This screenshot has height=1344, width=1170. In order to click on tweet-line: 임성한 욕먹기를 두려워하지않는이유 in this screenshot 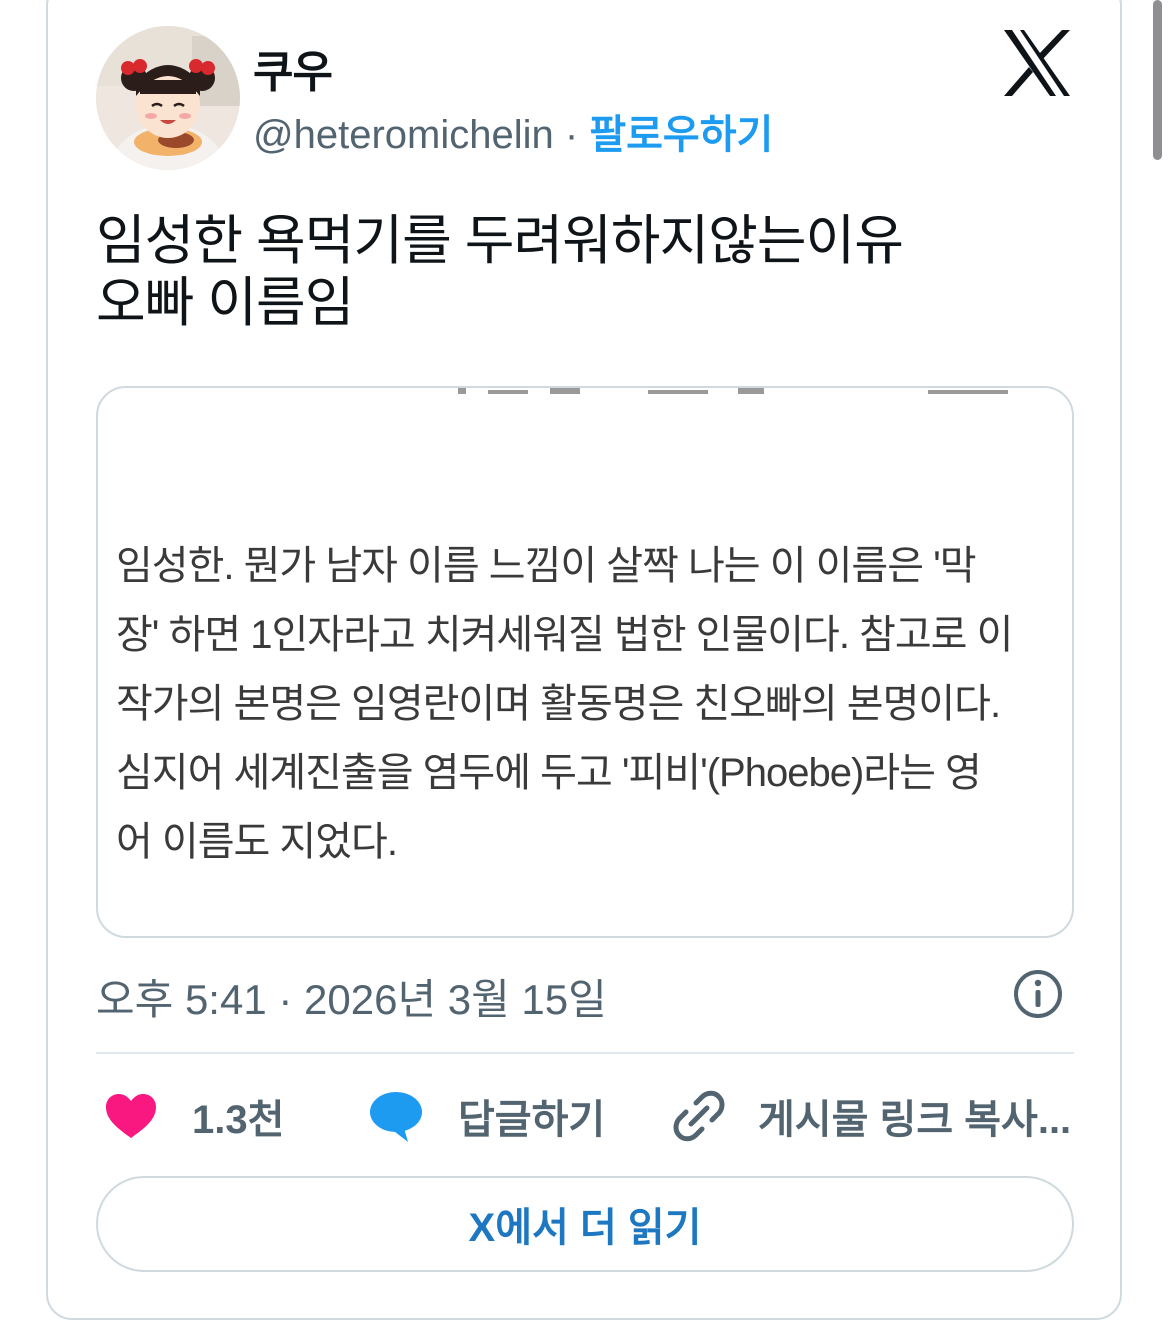, I will do `click(500, 241)`.